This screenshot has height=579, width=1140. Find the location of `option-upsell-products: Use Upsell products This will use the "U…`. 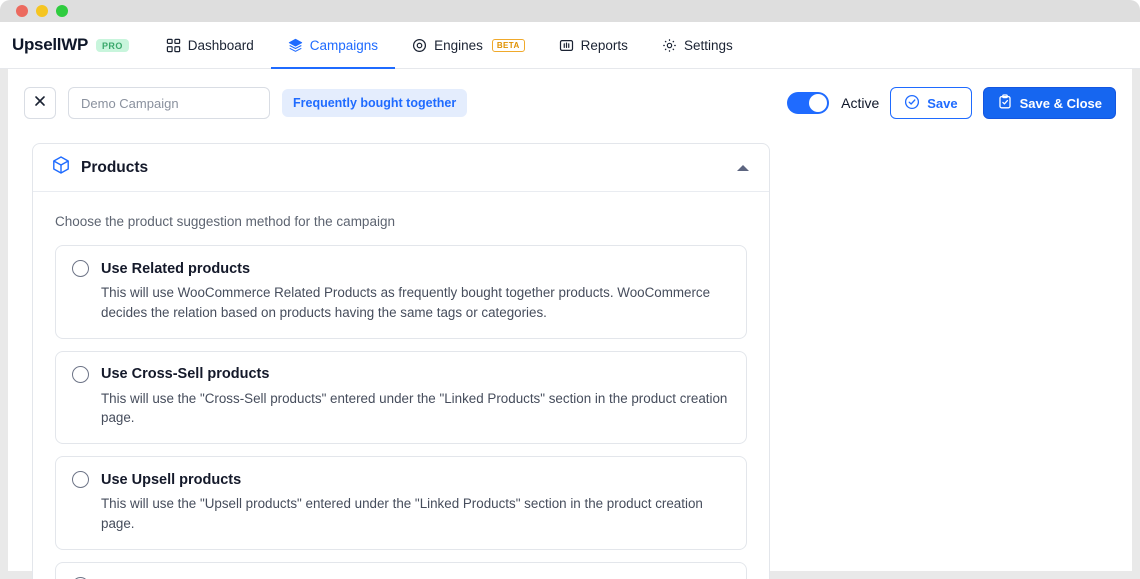

option-upsell-products: Use Upsell products This will use the "U… is located at coordinates (401, 503).